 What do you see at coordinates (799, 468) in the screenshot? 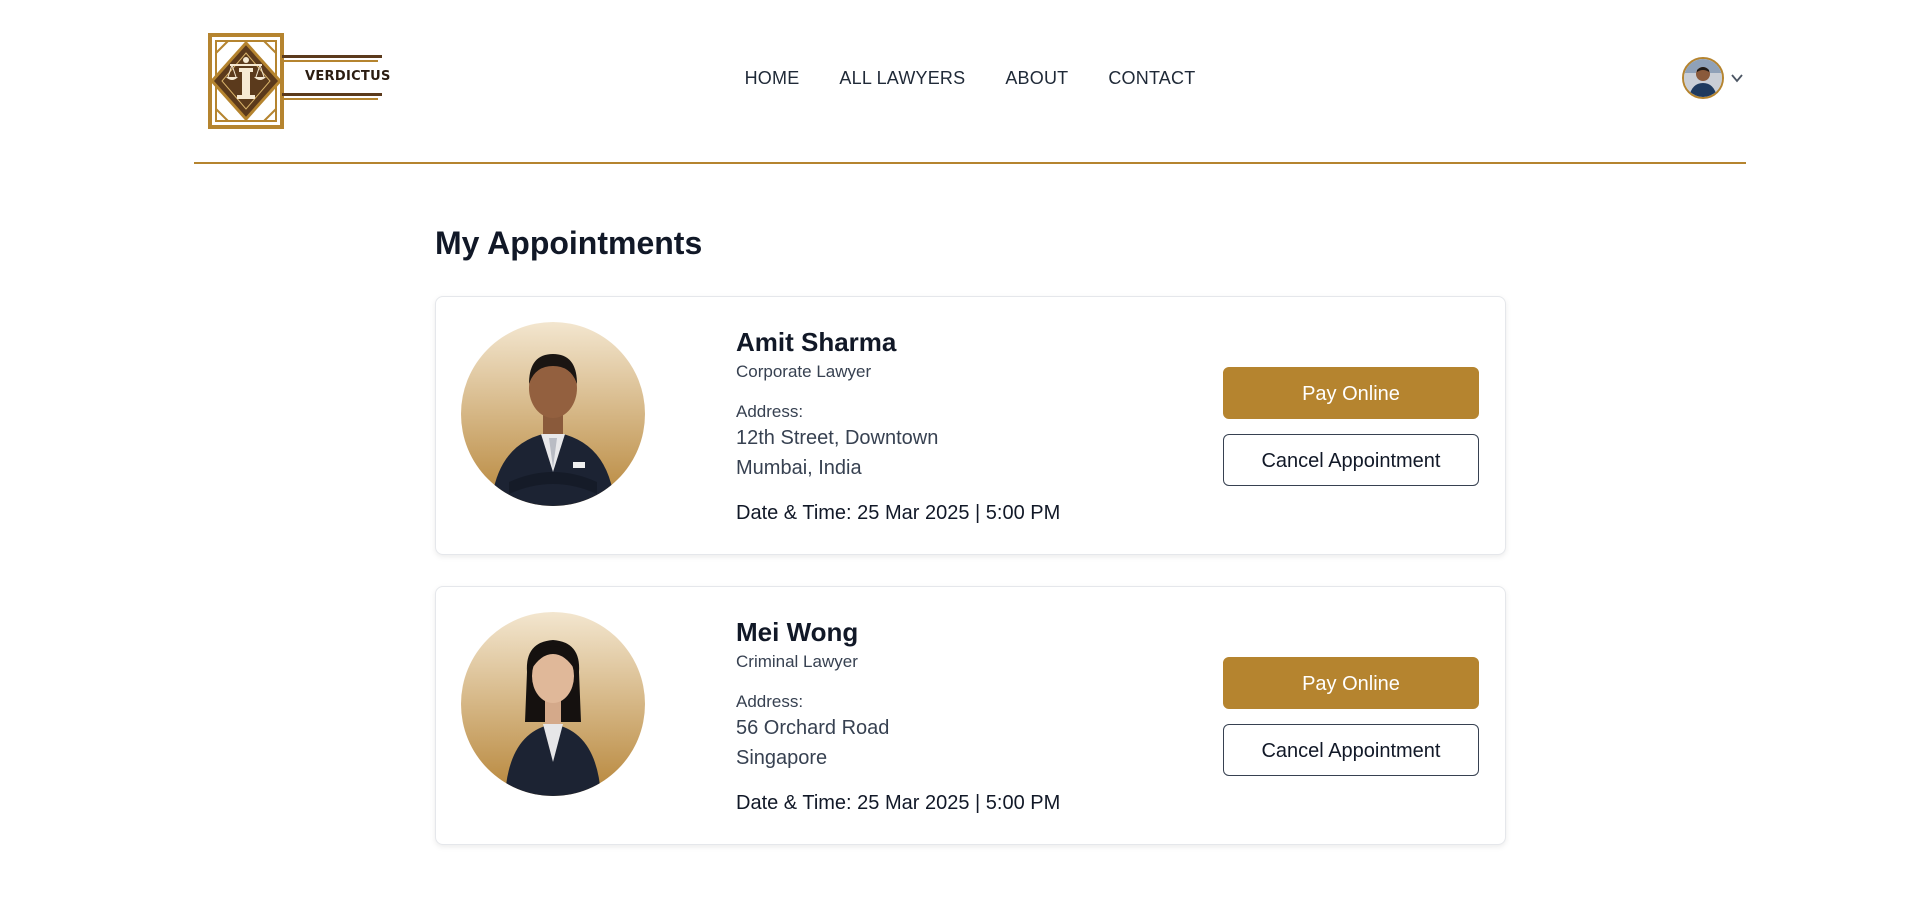
I see `address-line-2: Mumbai, India` at bounding box center [799, 468].